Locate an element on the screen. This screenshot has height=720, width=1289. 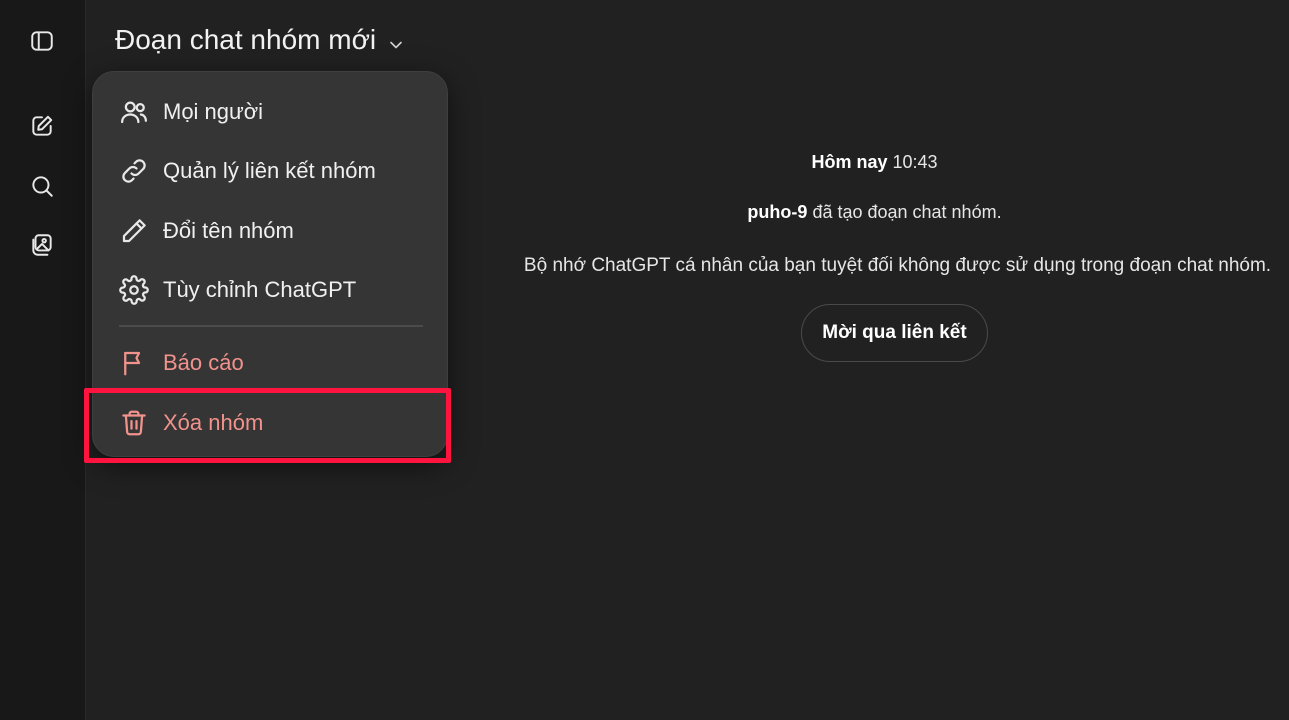
sidebar-toggle-icon is located at coordinates (42, 41).